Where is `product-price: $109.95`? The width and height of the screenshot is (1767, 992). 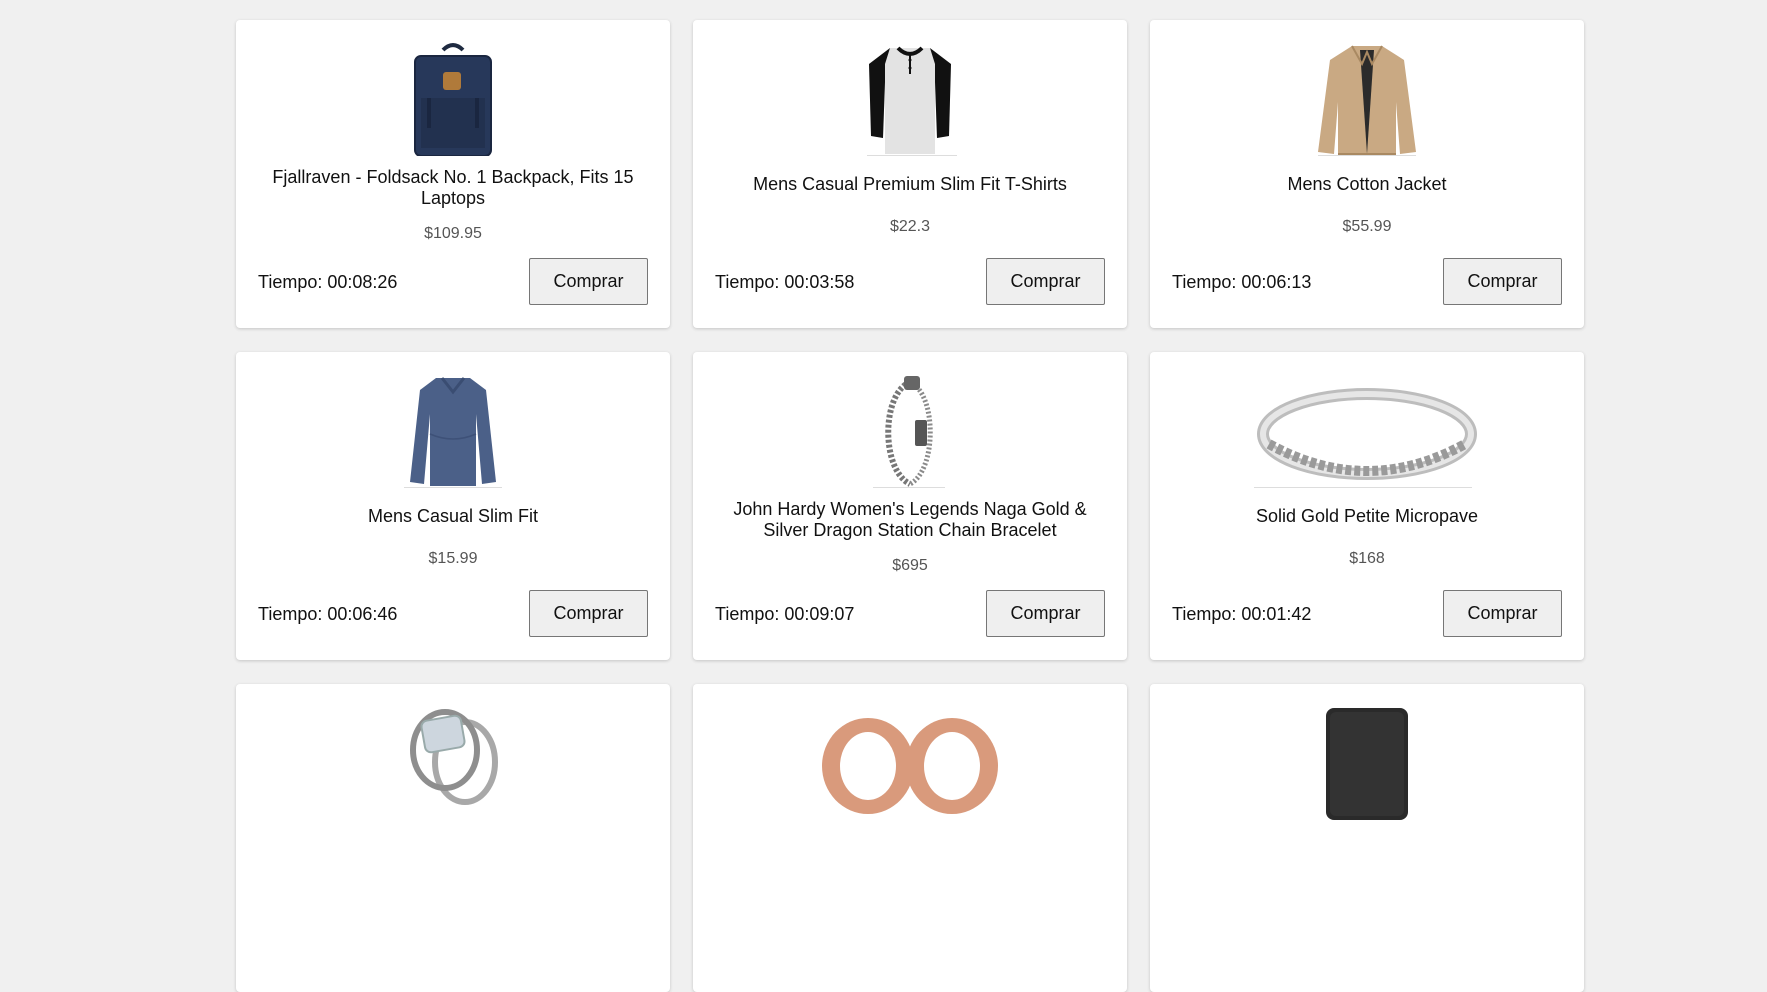 product-price: $109.95 is located at coordinates (453, 233).